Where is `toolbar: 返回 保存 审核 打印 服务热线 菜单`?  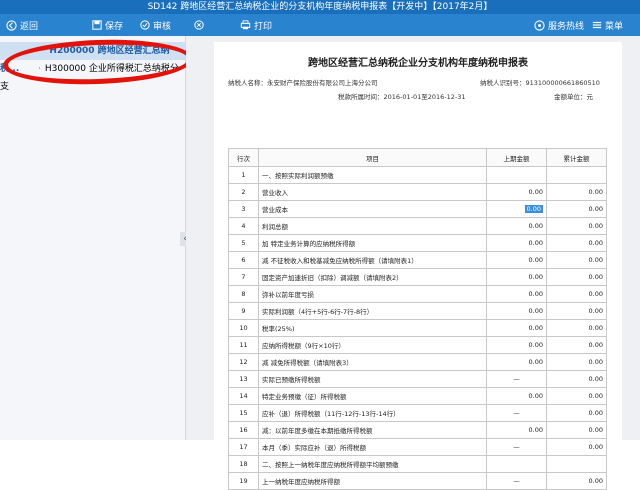
toolbar: 返回 保存 审核 打印 服务热线 菜单 is located at coordinates (320, 25).